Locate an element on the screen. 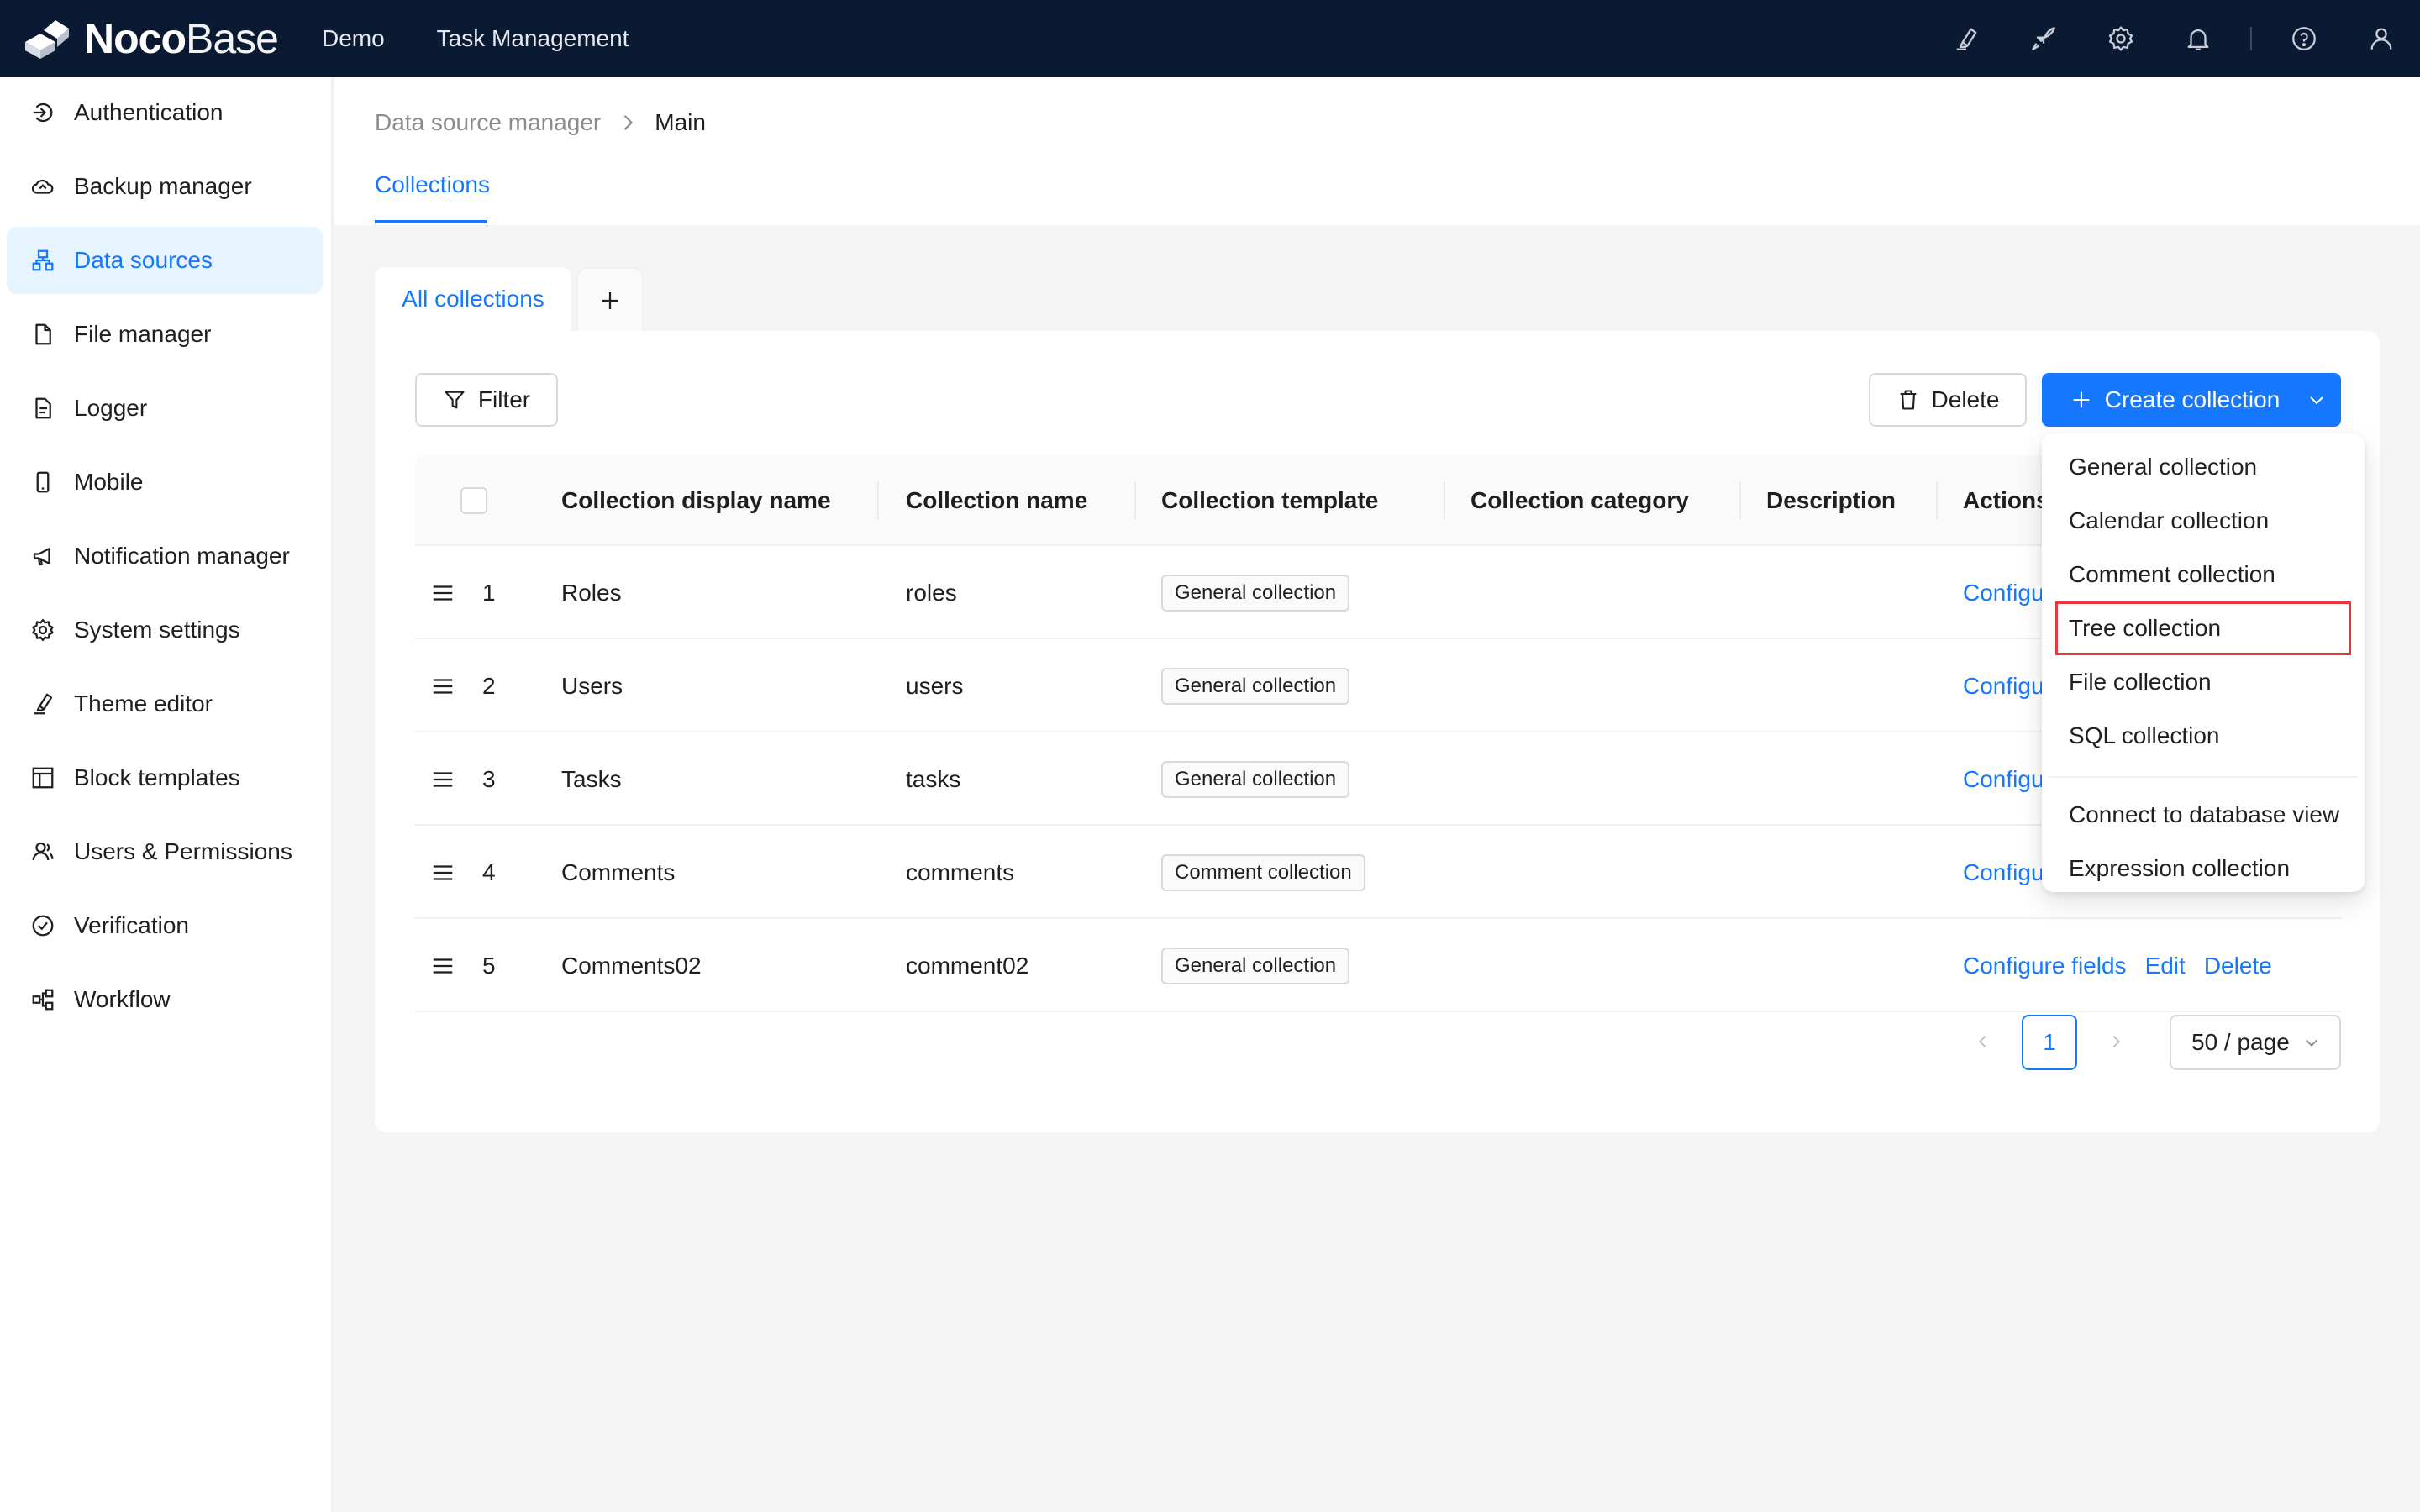  row-display-name: Roles is located at coordinates (591, 592).